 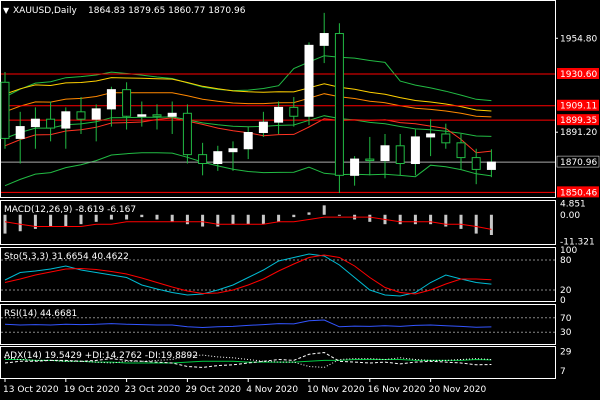 I want to click on date-tick-label: 19 Oct 2020, so click(x=92, y=390).